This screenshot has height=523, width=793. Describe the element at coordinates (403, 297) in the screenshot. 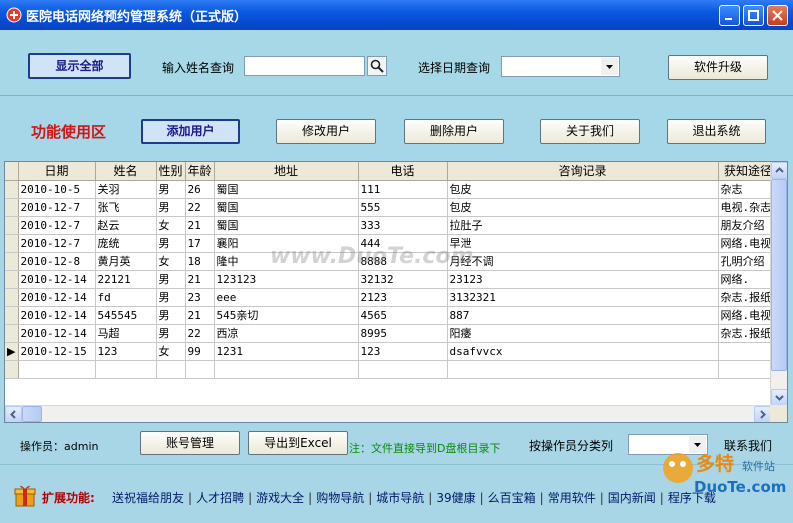

I see `table-cell: 2123` at that location.